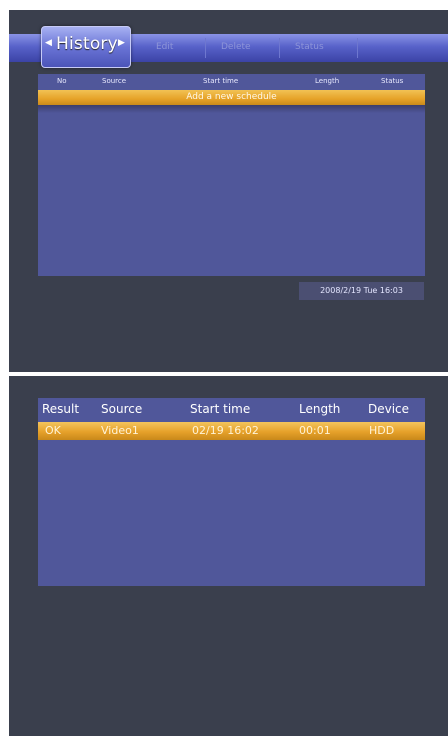 The width and height of the screenshot is (448, 736). Describe the element at coordinates (53, 430) in the screenshot. I see `row-result: OK` at that location.